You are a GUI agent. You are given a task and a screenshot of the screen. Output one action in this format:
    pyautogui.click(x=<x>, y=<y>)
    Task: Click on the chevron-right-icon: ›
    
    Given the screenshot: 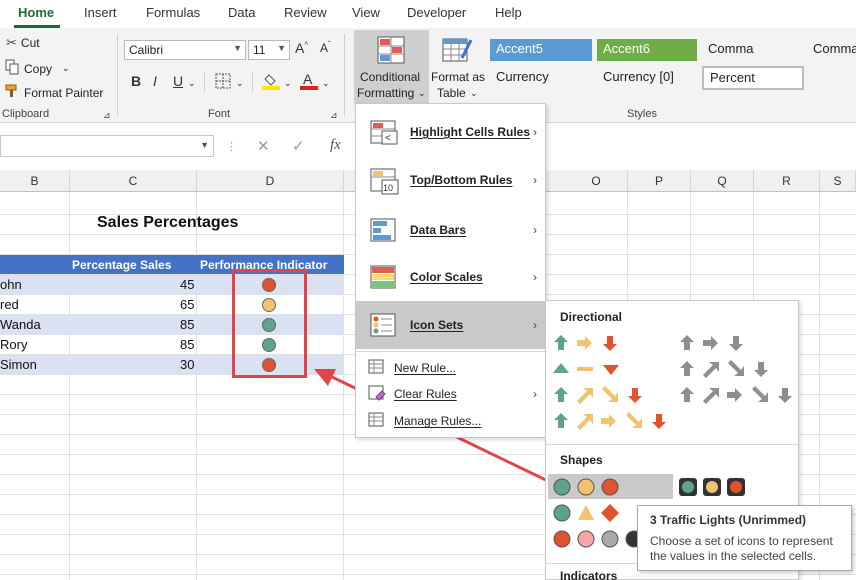 What is the action you would take?
    pyautogui.click(x=535, y=132)
    